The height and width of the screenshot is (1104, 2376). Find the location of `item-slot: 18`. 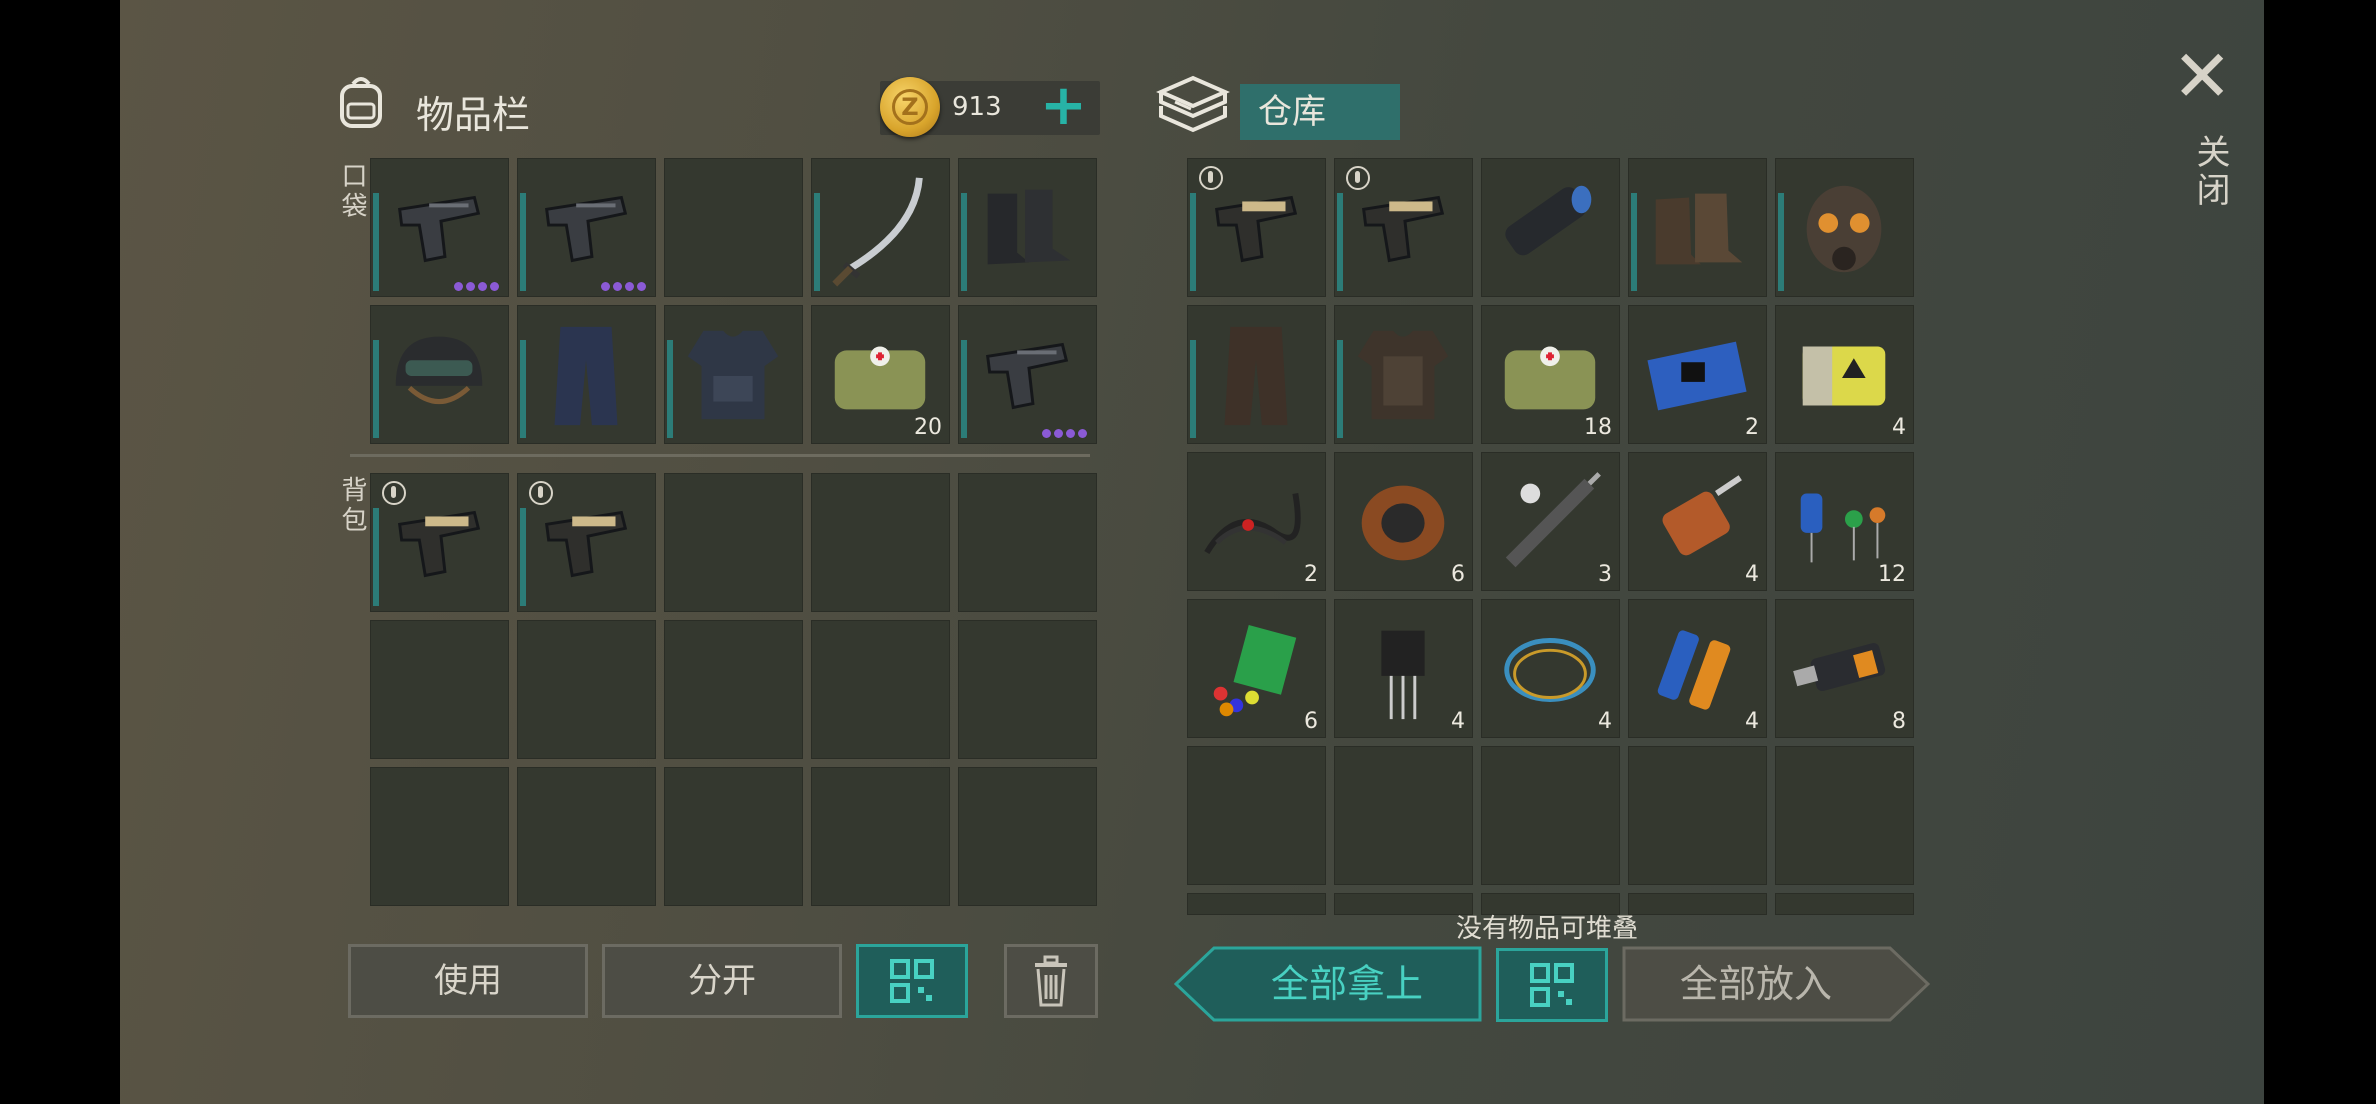

item-slot: 18 is located at coordinates (1550, 374).